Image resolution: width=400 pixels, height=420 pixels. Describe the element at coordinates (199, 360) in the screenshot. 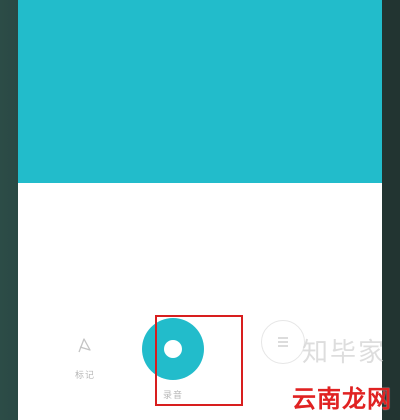

I see `highlight-box` at that location.